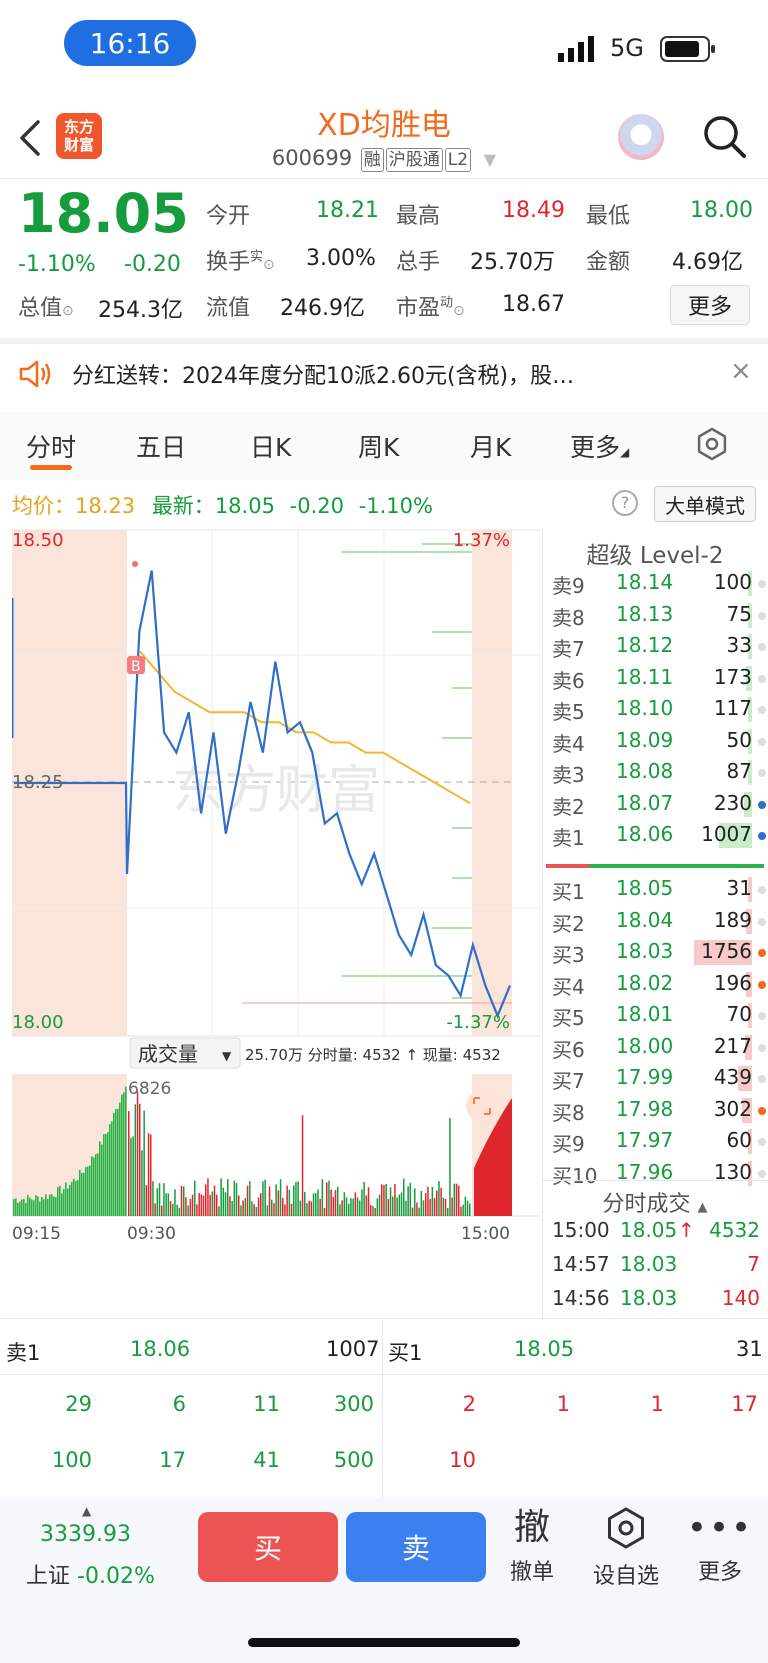 This screenshot has height=1663, width=768. I want to click on ask-row: 卖3 18.08 87, so click(659, 772).